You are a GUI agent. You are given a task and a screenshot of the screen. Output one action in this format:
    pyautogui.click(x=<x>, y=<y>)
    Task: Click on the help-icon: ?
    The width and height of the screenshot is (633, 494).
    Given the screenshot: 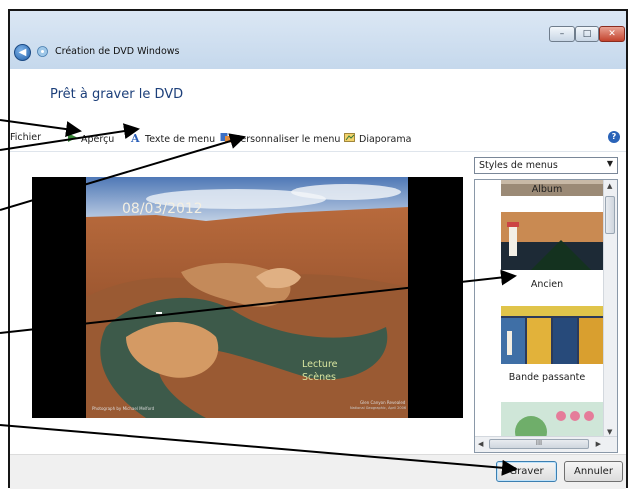 What is the action you would take?
    pyautogui.click(x=614, y=137)
    